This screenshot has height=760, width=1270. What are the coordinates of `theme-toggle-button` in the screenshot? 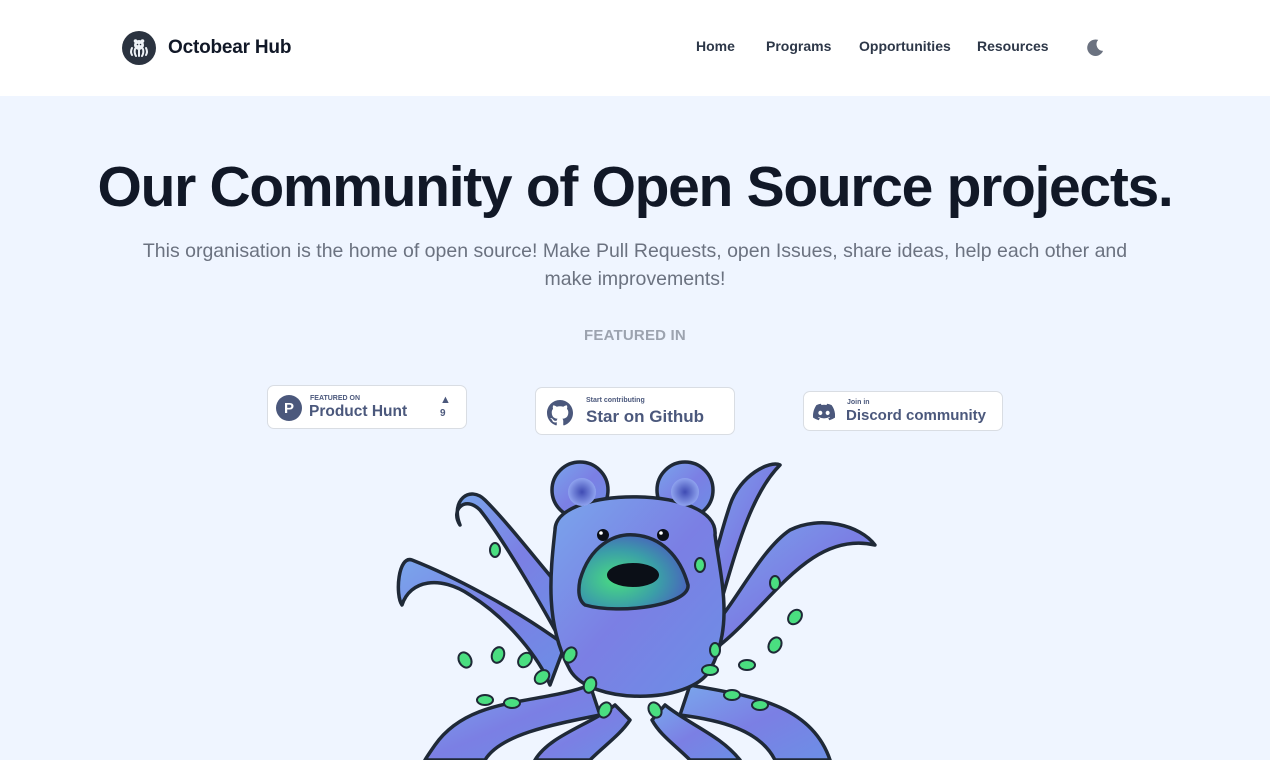 It's located at (1095, 48).